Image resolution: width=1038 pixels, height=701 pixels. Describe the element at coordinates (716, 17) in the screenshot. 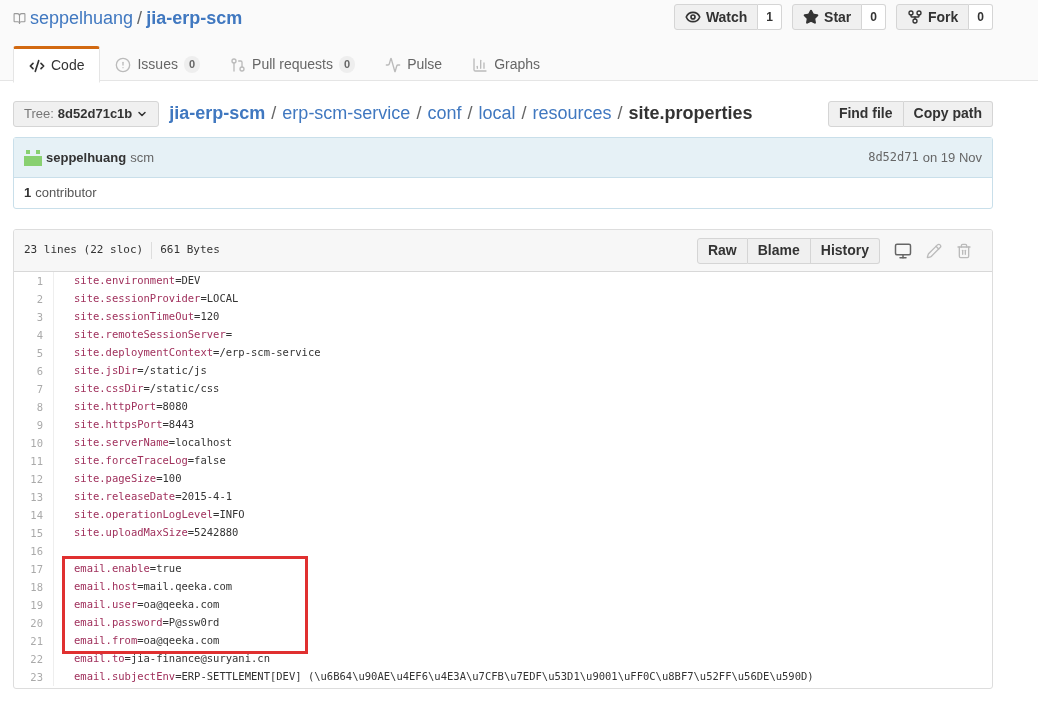

I see `repo-action-button: Watch` at that location.